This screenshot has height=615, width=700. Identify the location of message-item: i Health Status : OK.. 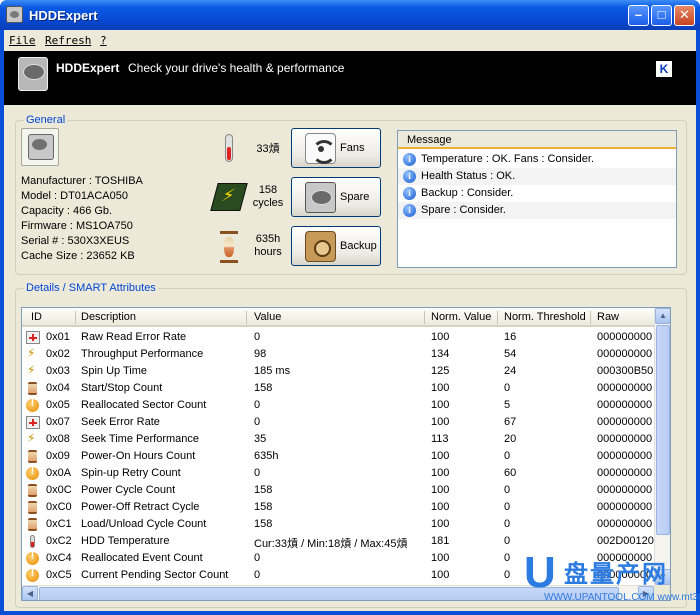
(537, 176).